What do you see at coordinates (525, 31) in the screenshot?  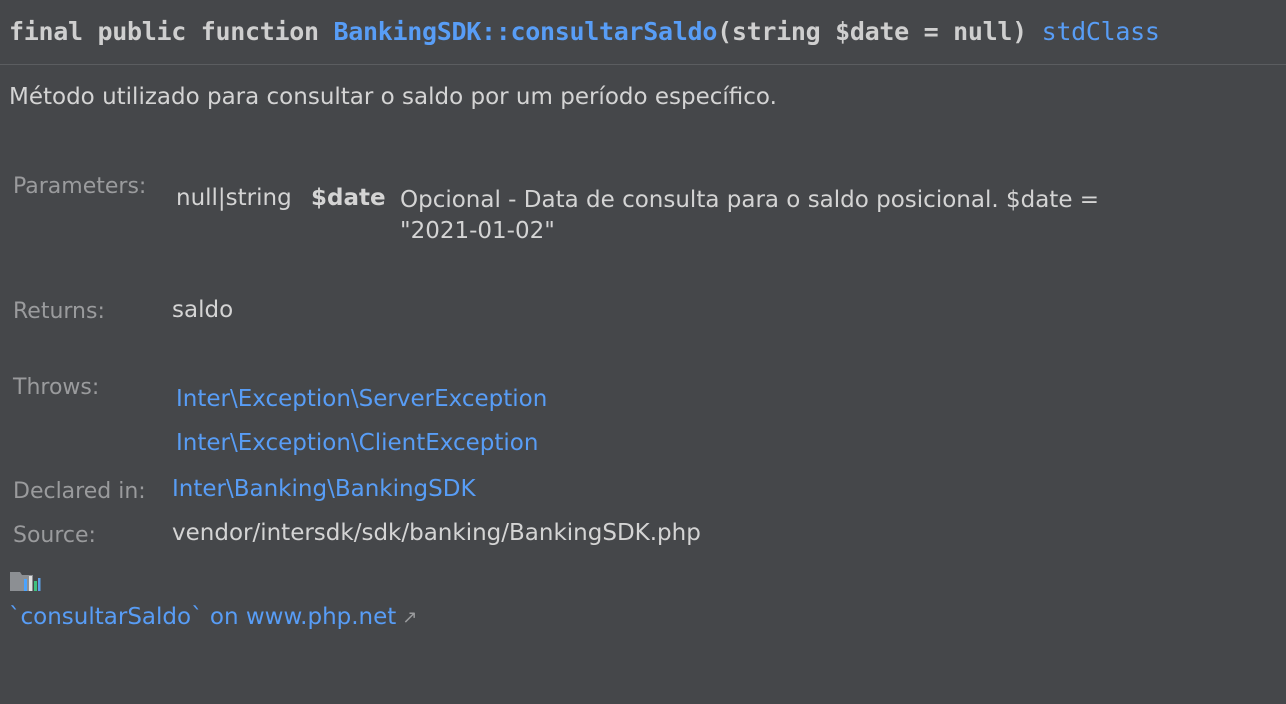 I see `signature-qualified-name: BankingSDK::consultarSaldo` at bounding box center [525, 31].